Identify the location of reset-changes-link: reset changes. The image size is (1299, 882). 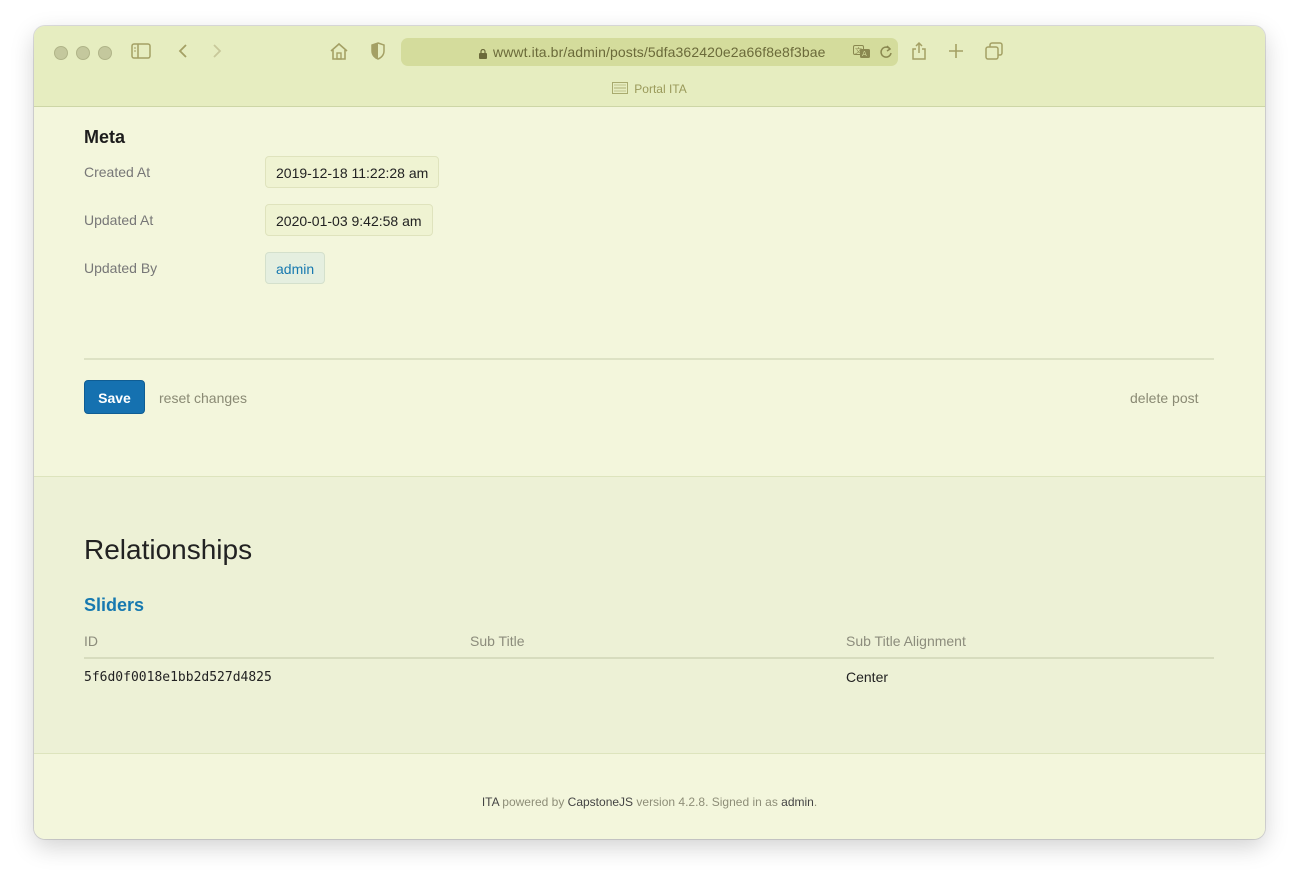
(203, 398).